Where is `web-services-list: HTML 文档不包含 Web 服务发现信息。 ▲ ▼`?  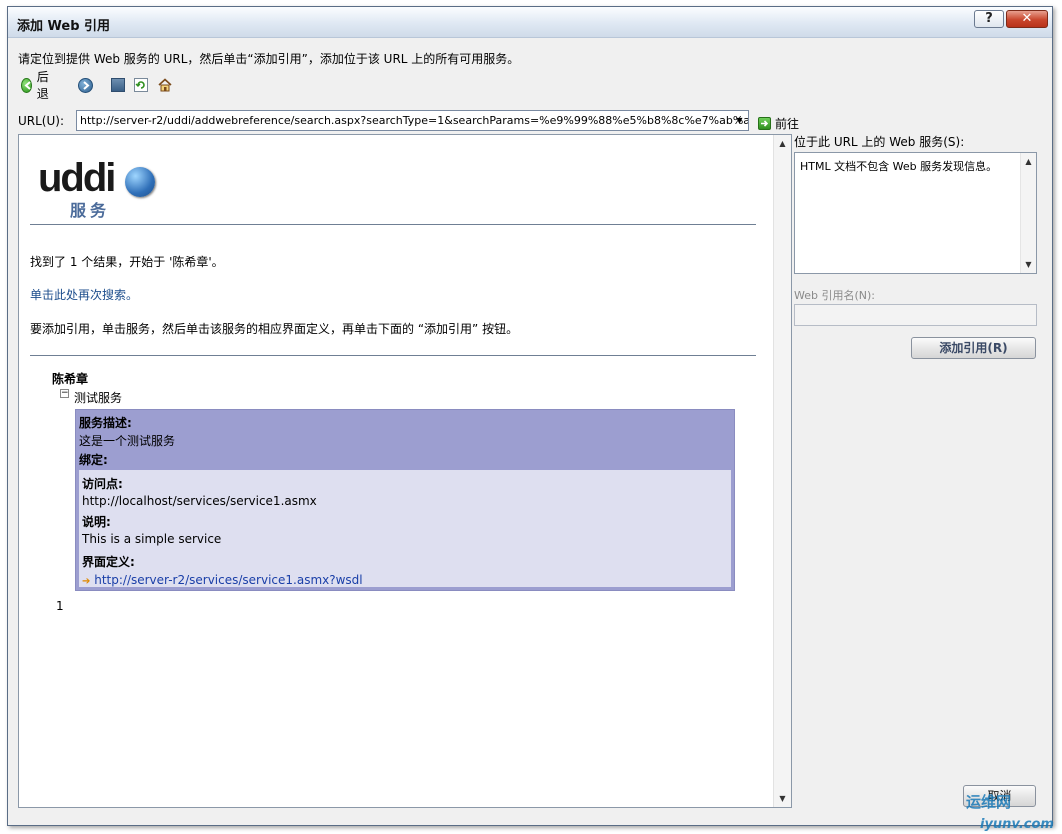 web-services-list: HTML 文档不包含 Web 服务发现信息。 ▲ ▼ is located at coordinates (915, 213).